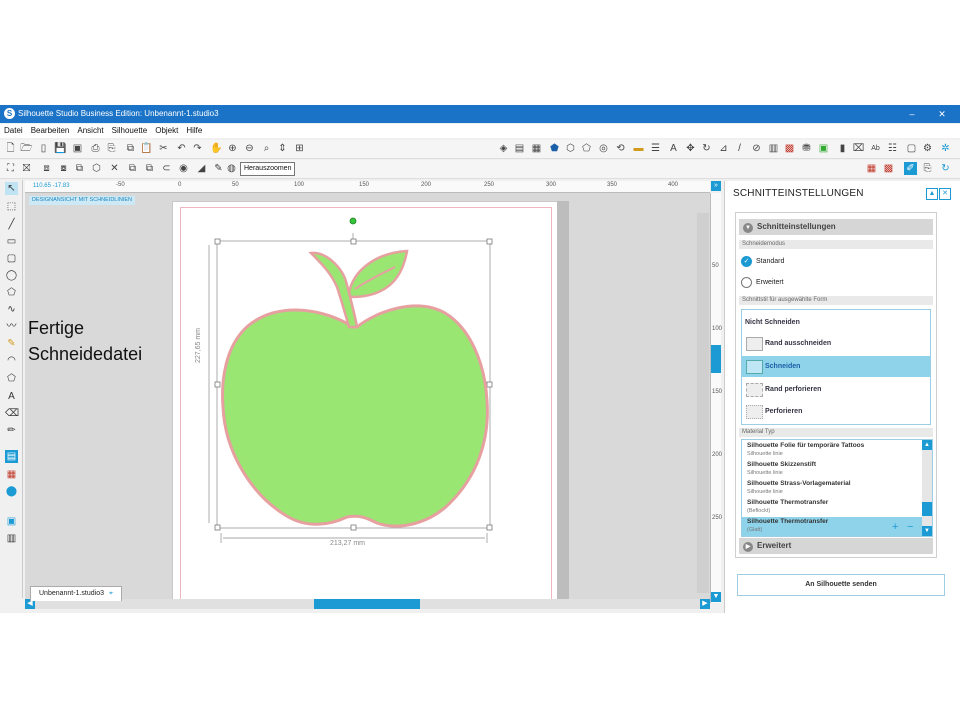  Describe the element at coordinates (367, 604) in the screenshot. I see `horizontal-scrollbar: ◀ ▶` at that location.